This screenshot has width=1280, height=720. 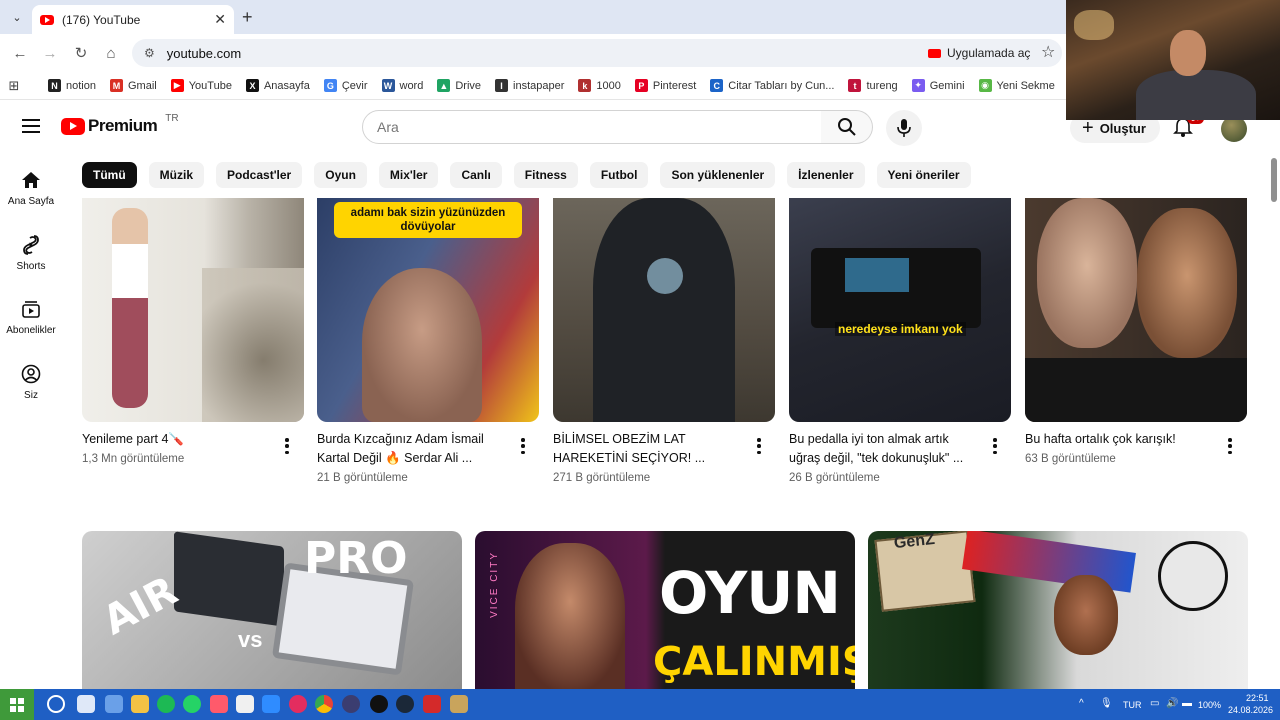 I want to click on new-tab-plus-icon: +, so click(x=247, y=17).